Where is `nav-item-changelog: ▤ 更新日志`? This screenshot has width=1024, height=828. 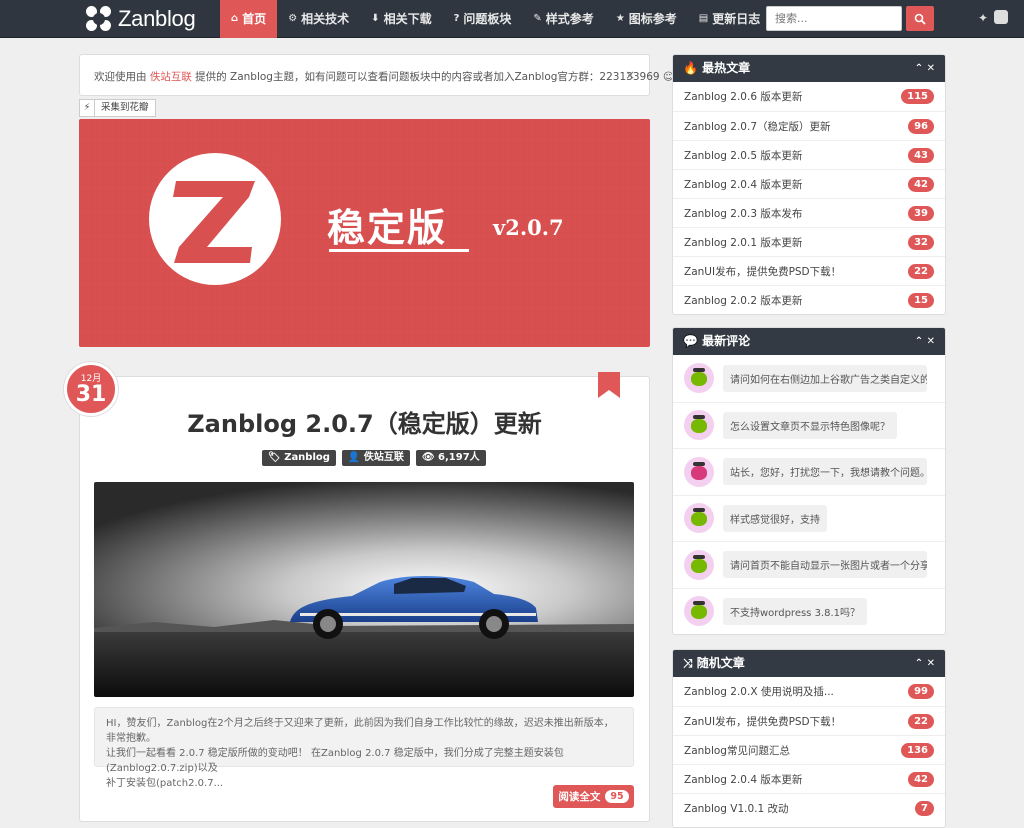
nav-item-changelog: ▤ 更新日志 is located at coordinates (729, 19).